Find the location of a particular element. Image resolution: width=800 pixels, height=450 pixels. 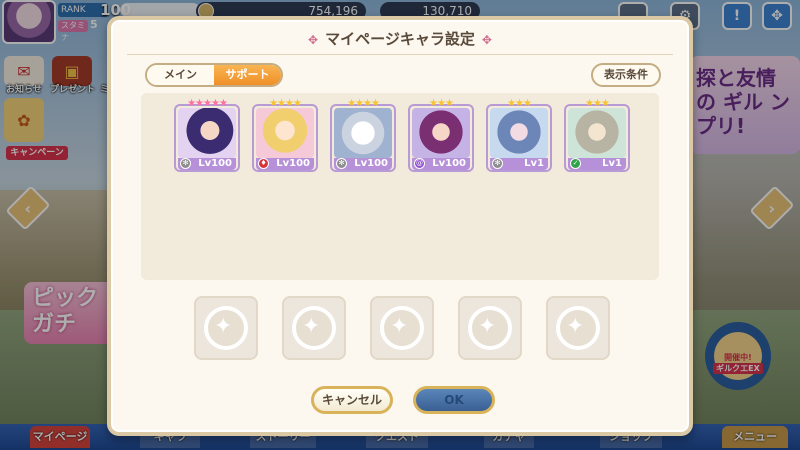

character-card: ★★★★ Lv100 ♦ is located at coordinates (285, 135).